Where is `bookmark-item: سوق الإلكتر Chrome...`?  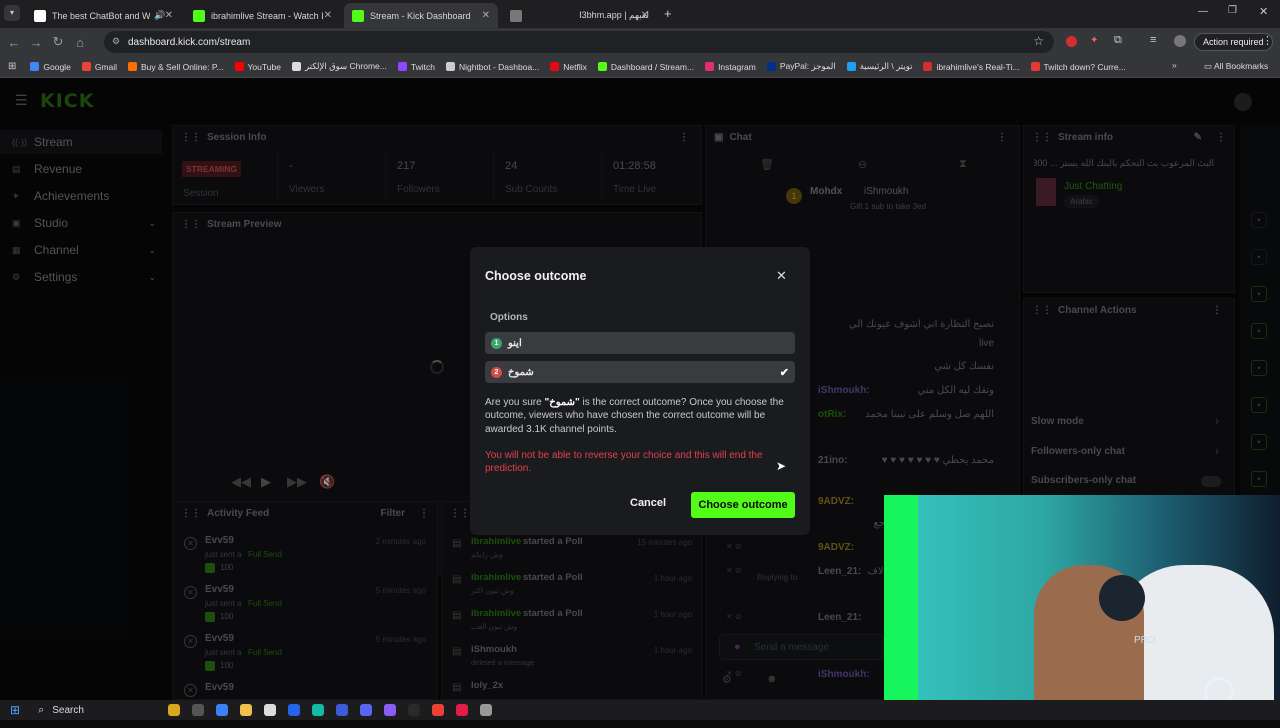
bookmark-item: سوق الإلكتر Chrome... is located at coordinates (339, 66).